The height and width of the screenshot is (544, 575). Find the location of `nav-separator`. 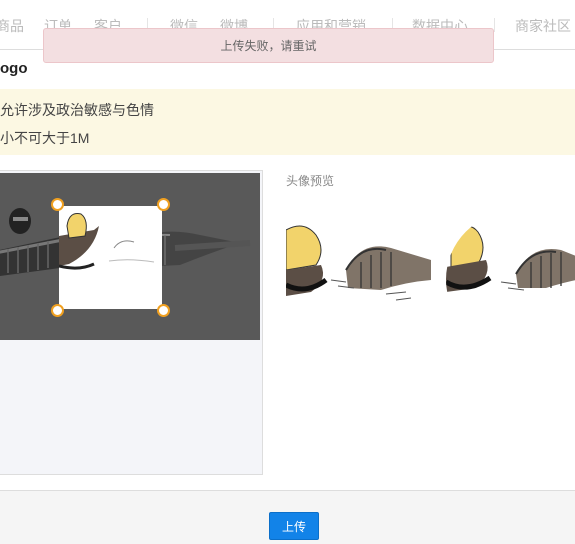

nav-separator is located at coordinates (494, 25).